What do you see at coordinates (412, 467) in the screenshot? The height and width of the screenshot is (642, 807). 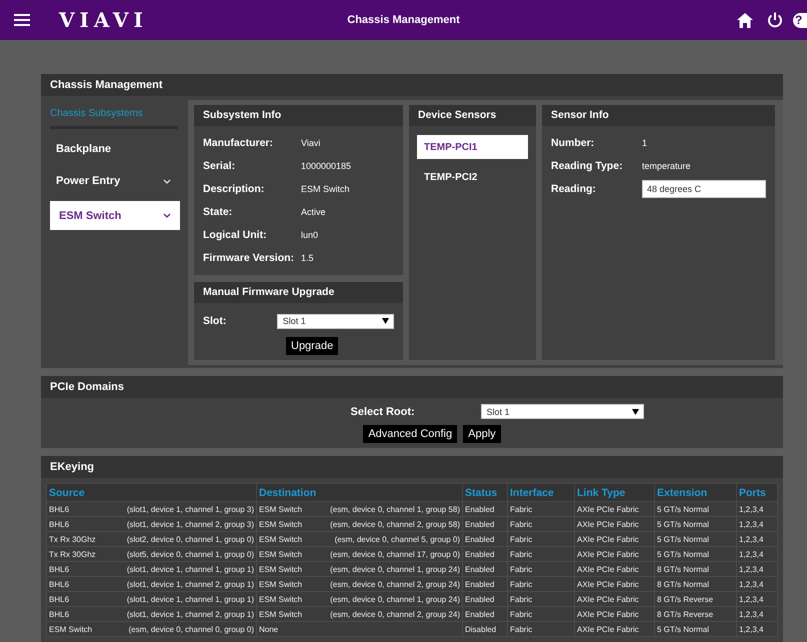 I see `panel-title: EKeying` at bounding box center [412, 467].